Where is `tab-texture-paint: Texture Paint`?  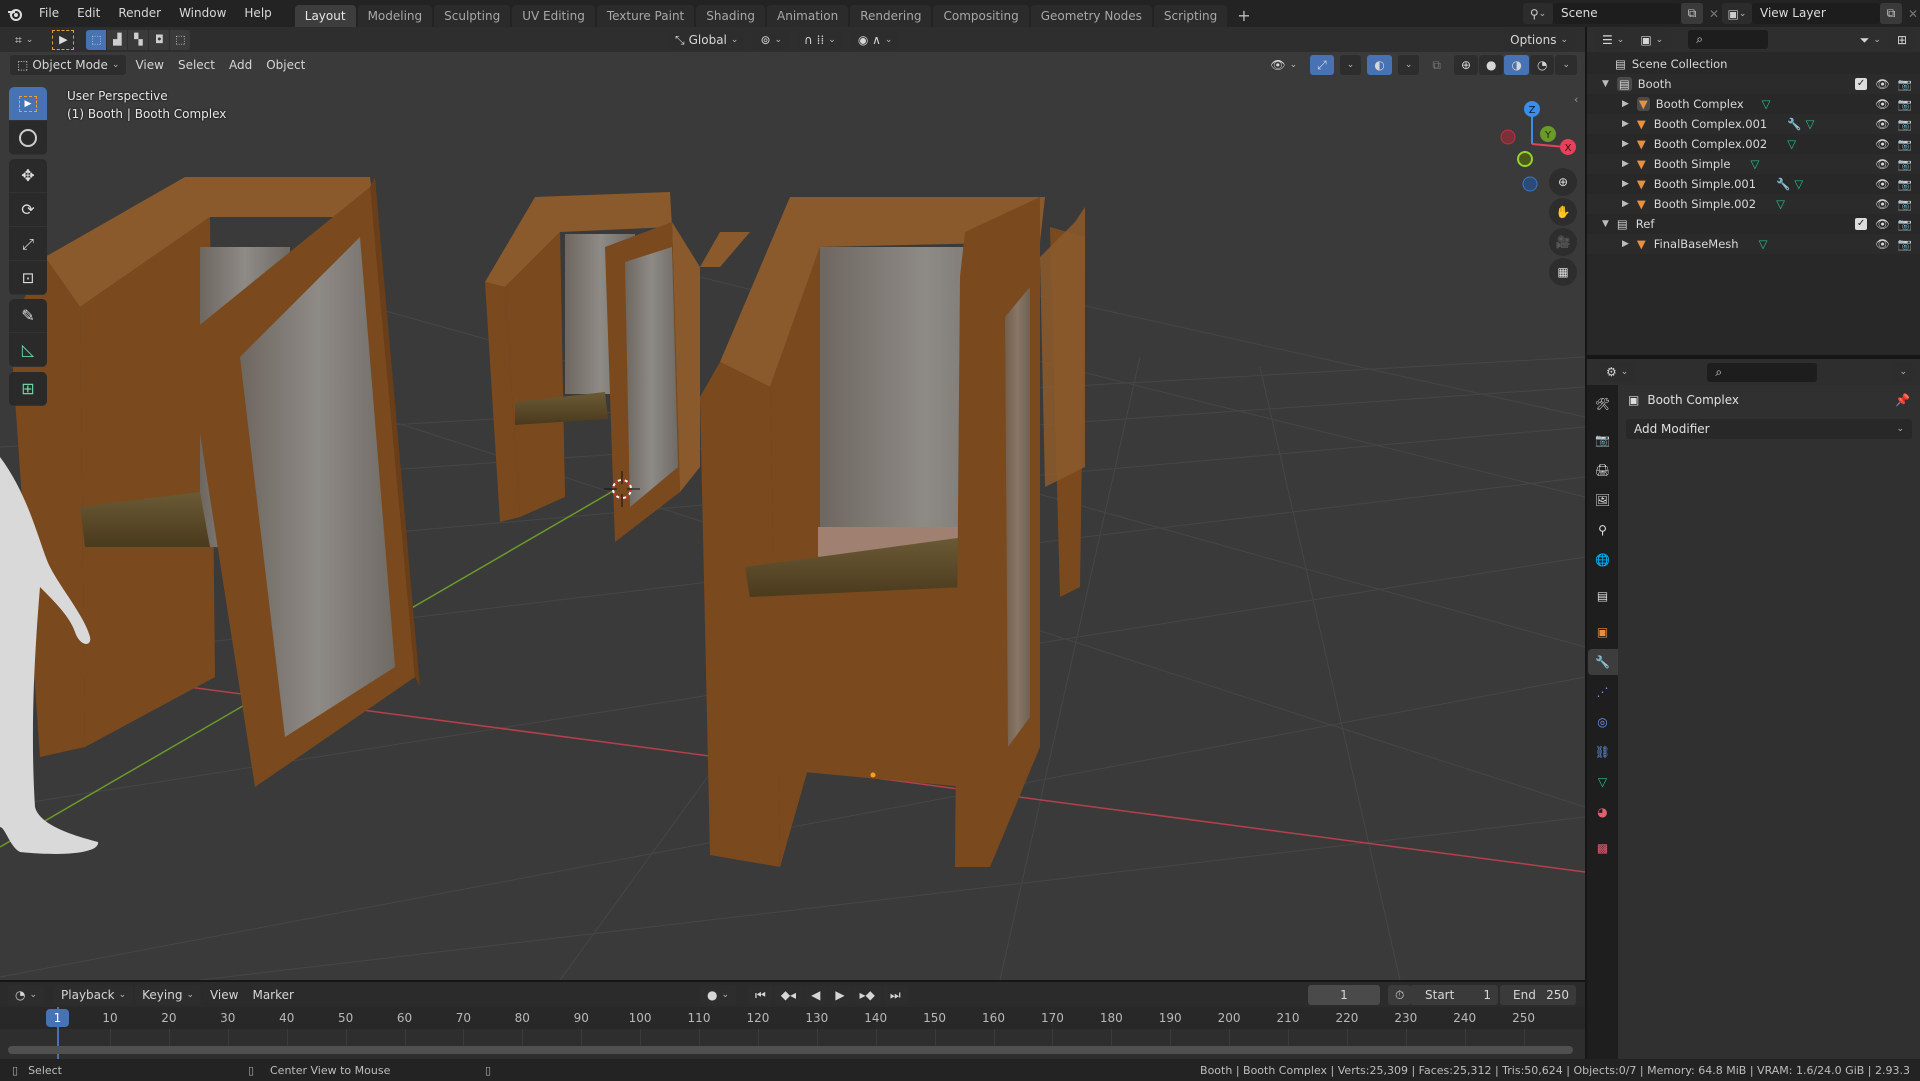 tab-texture-paint: Texture Paint is located at coordinates (645, 16).